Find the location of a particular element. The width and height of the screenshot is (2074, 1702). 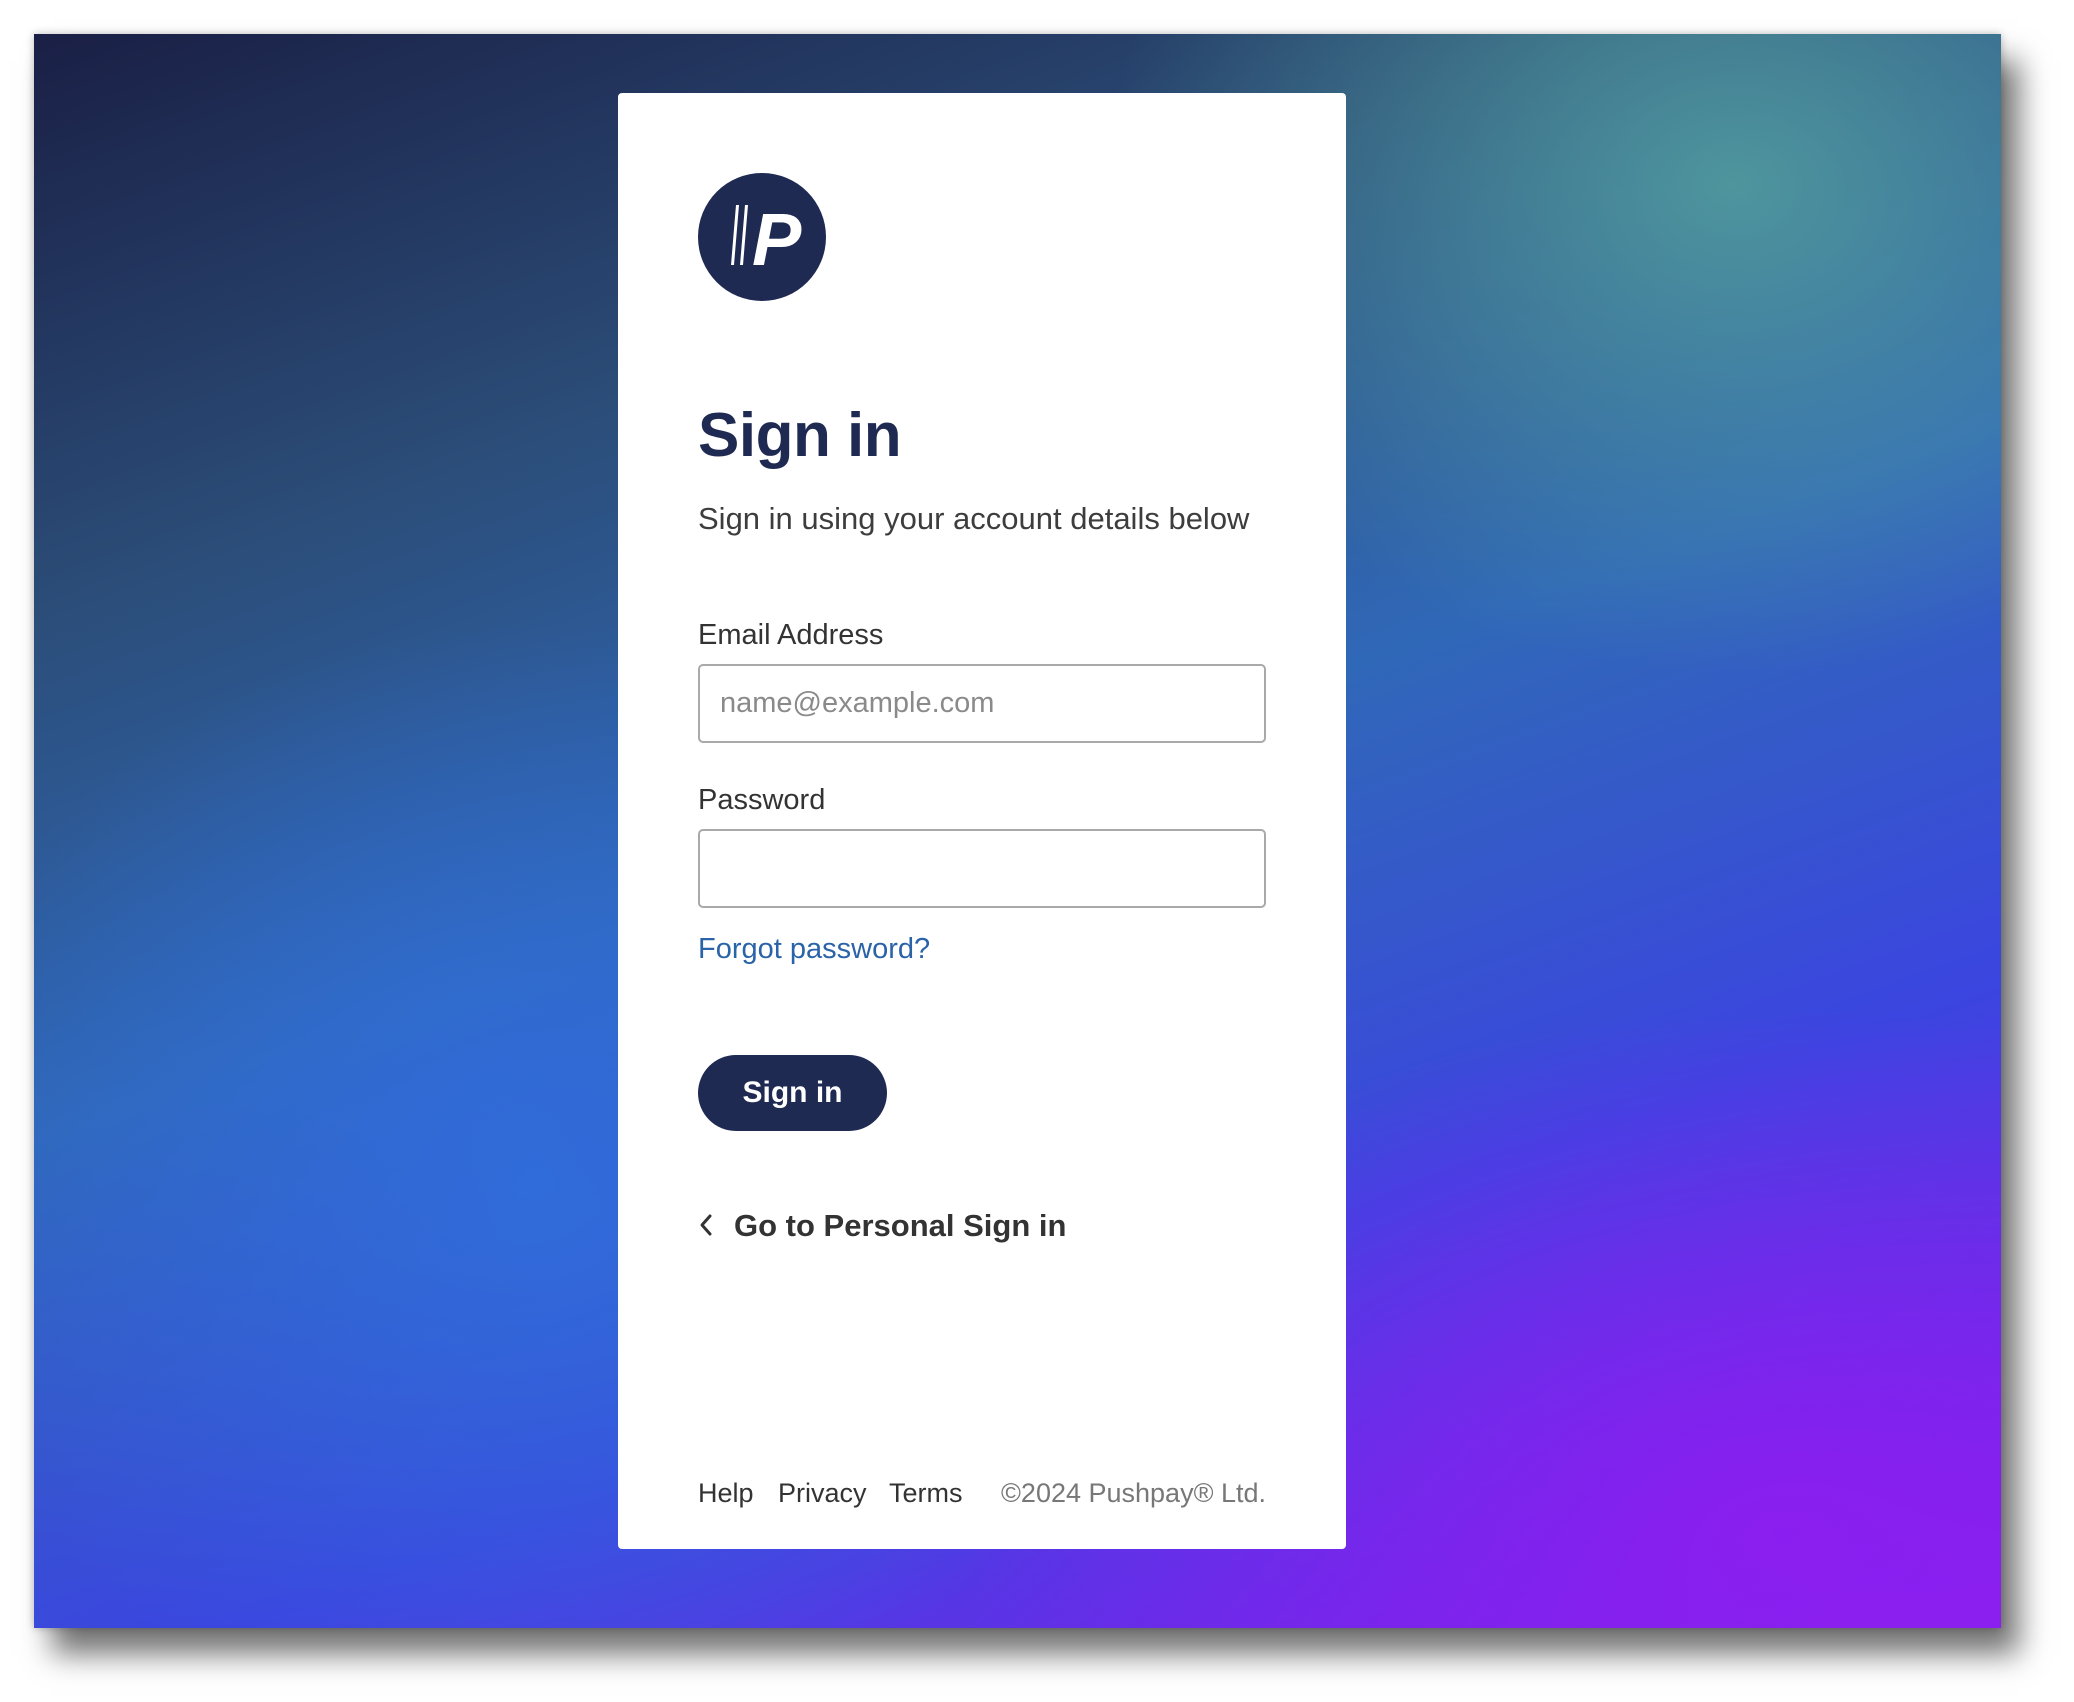

forgot-password-link: Forgot password? is located at coordinates (814, 949).